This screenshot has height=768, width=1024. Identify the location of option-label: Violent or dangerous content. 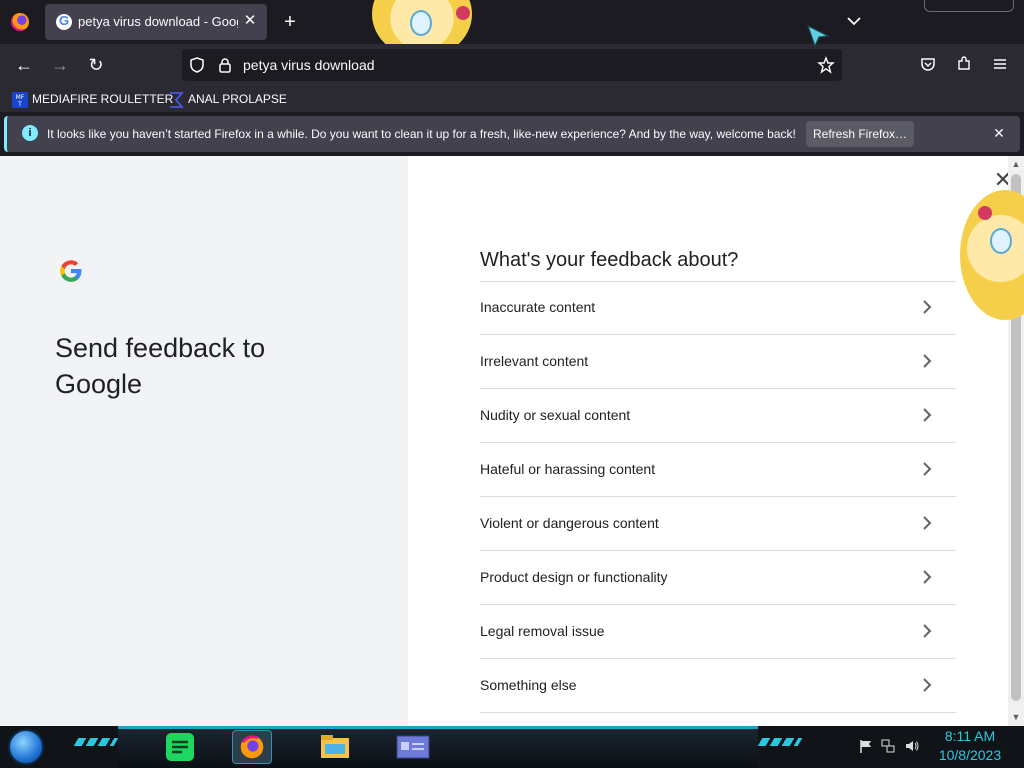
(569, 523).